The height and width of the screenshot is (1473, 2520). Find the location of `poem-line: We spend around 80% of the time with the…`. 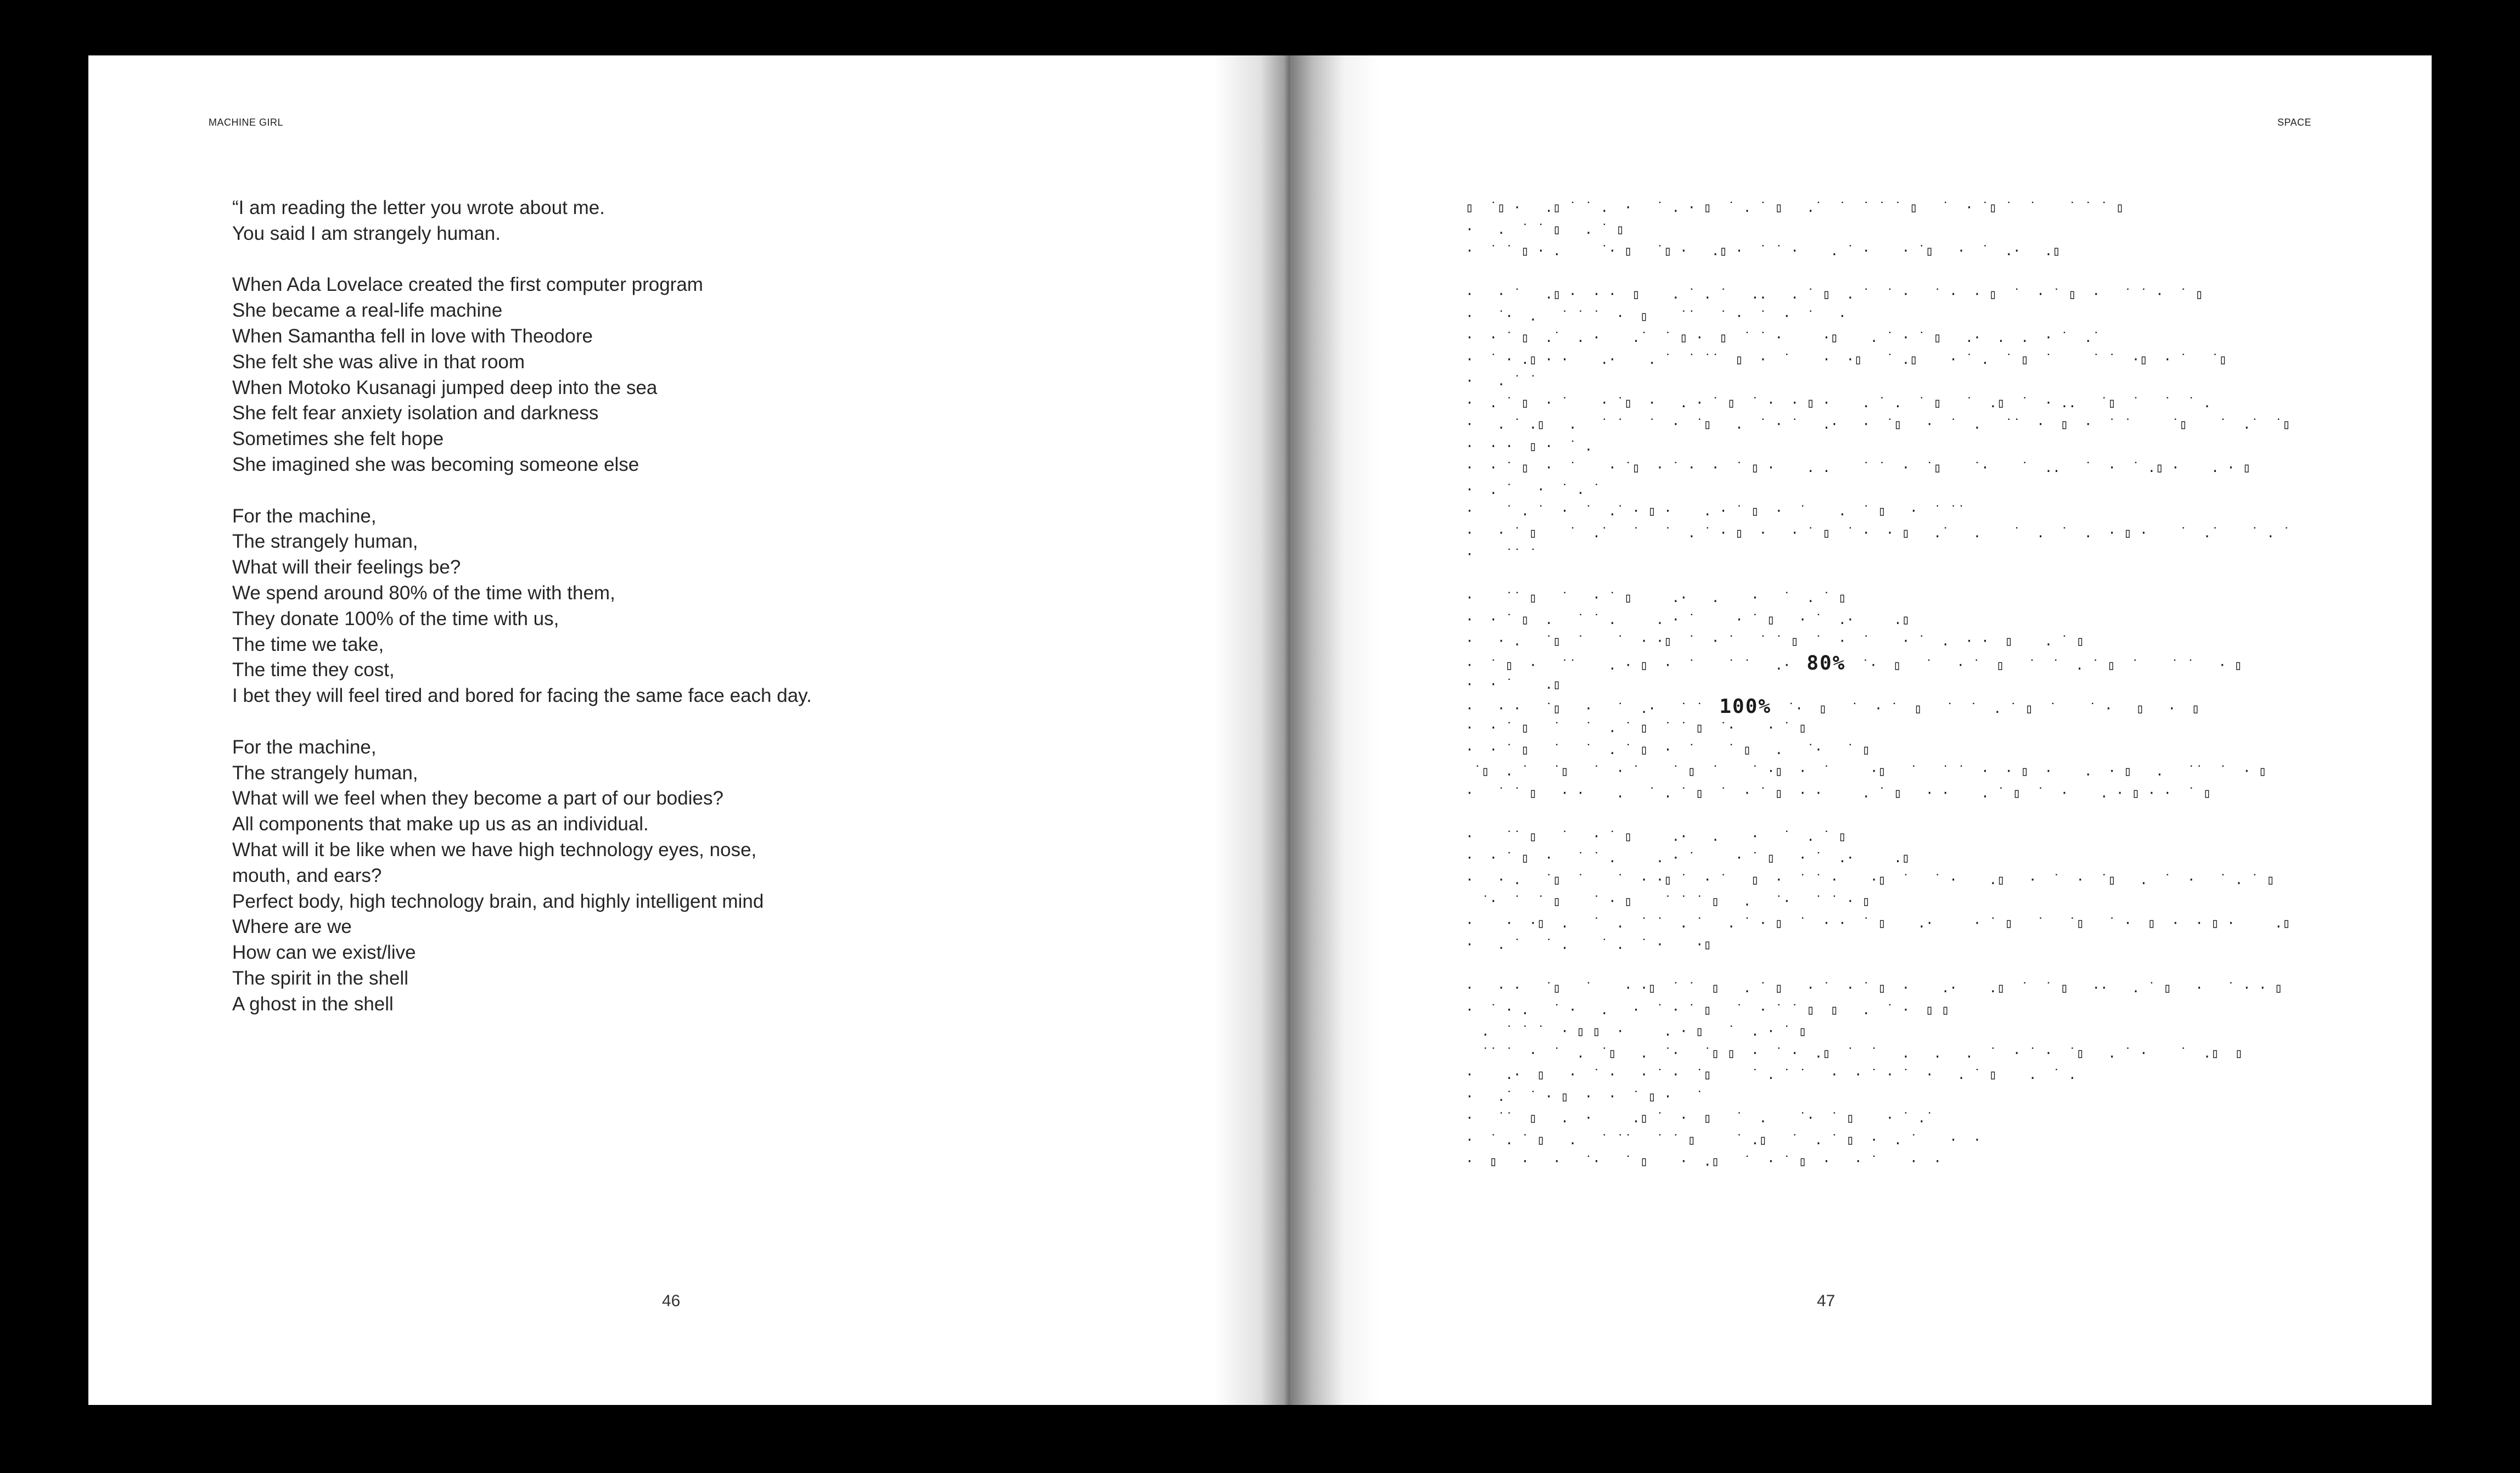

poem-line: We spend around 80% of the time with the… is located at coordinates (423, 593).